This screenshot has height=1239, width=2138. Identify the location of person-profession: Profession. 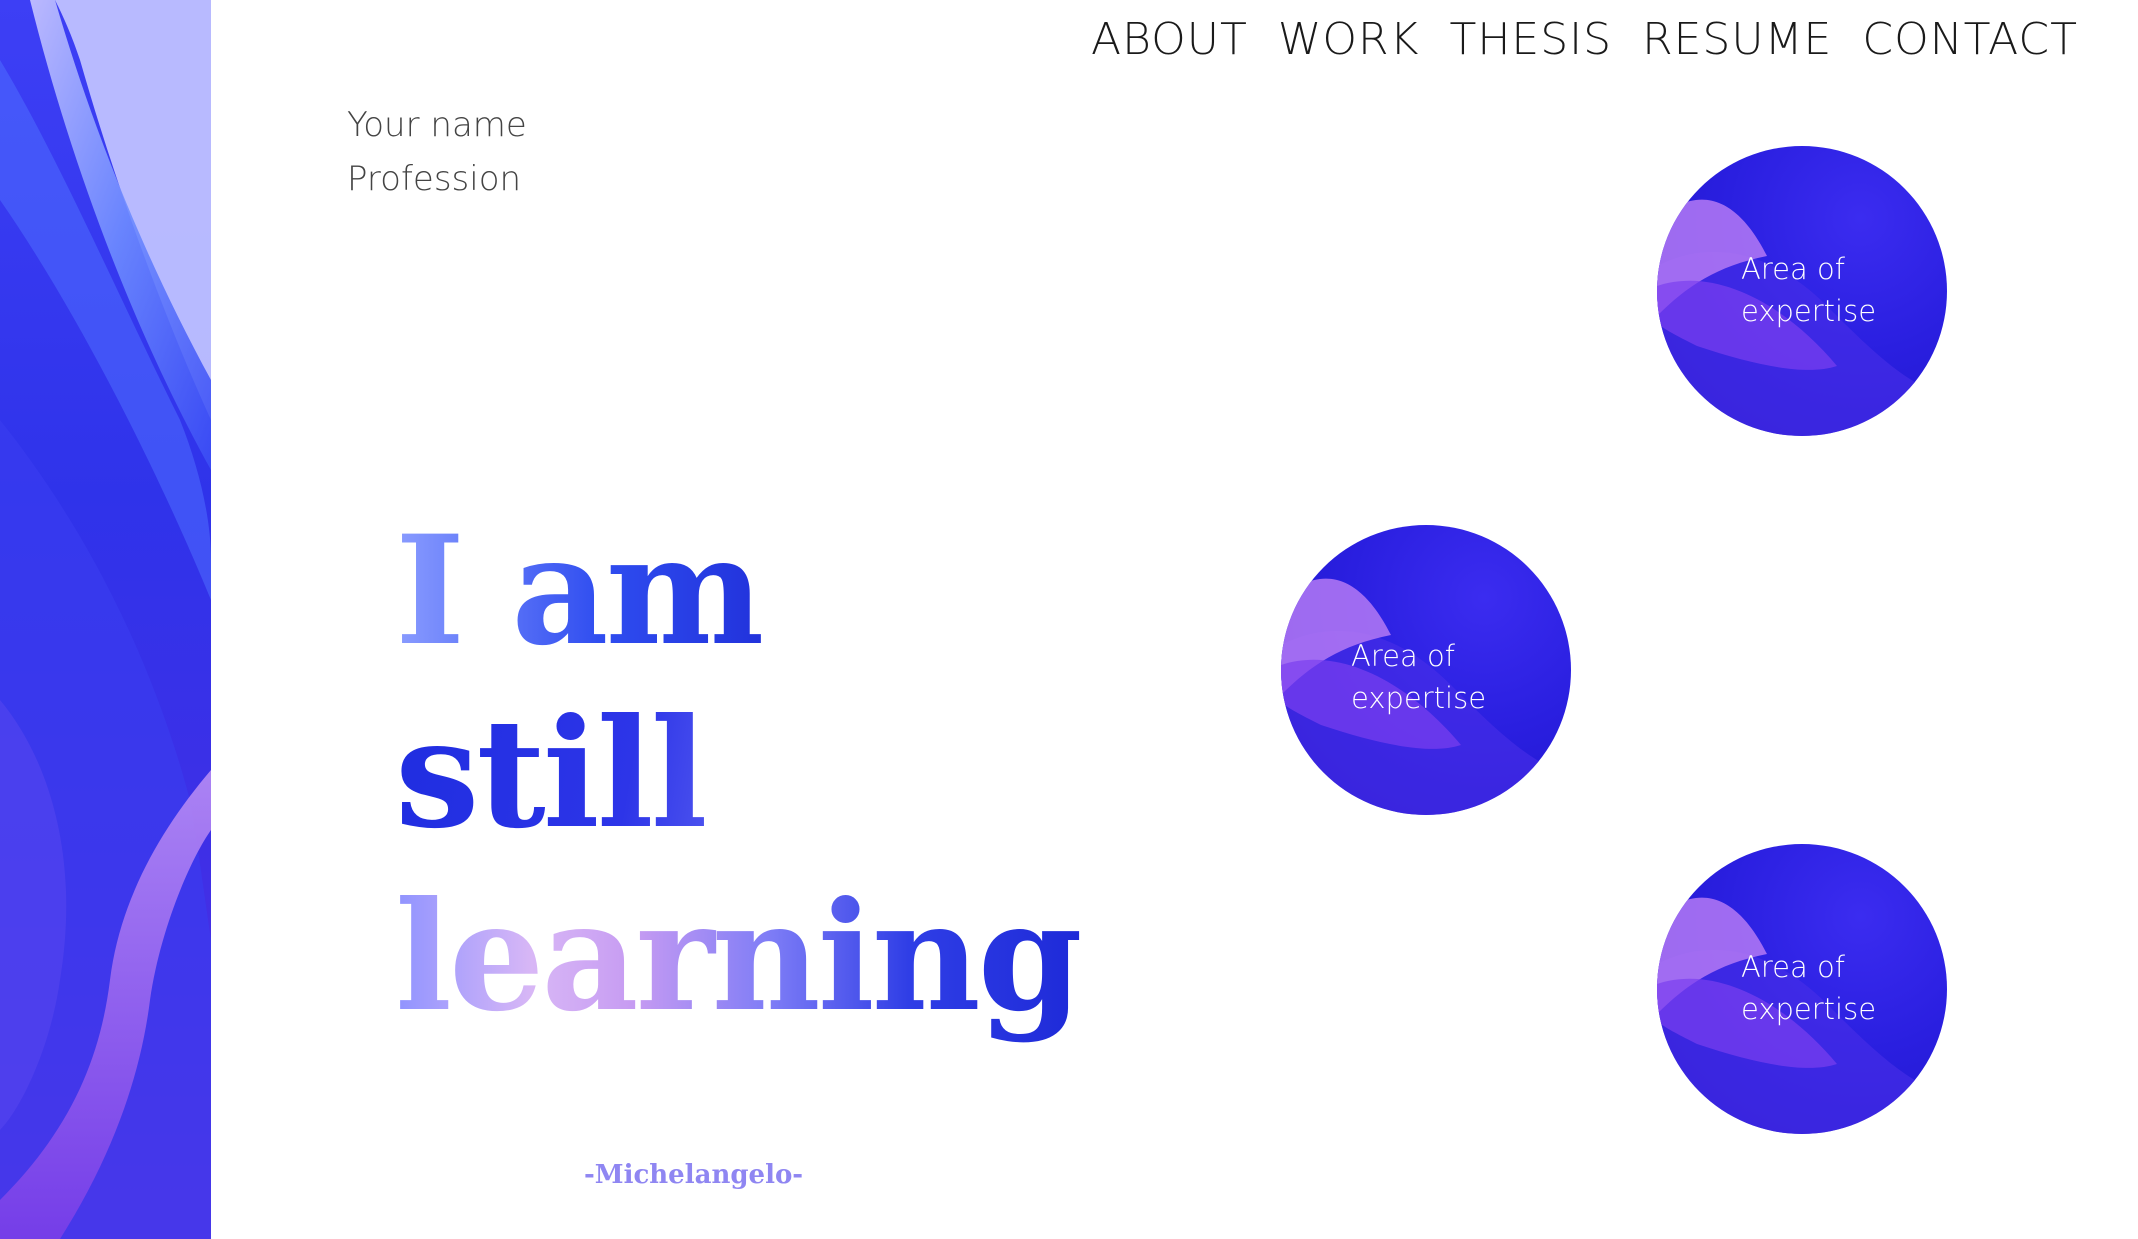
(434, 179).